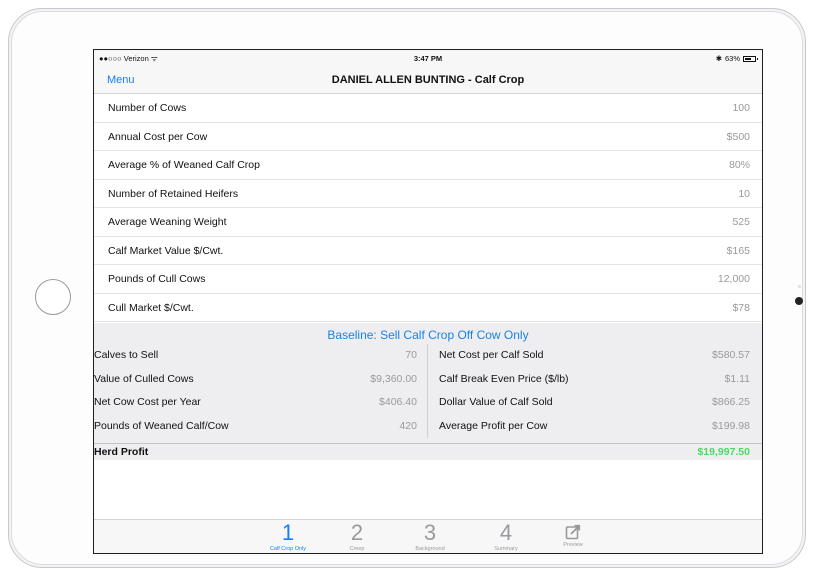 The height and width of the screenshot is (576, 814). I want to click on input-row-calf-market-value: Calf Market Value $/Cwt. $165, so click(428, 251).